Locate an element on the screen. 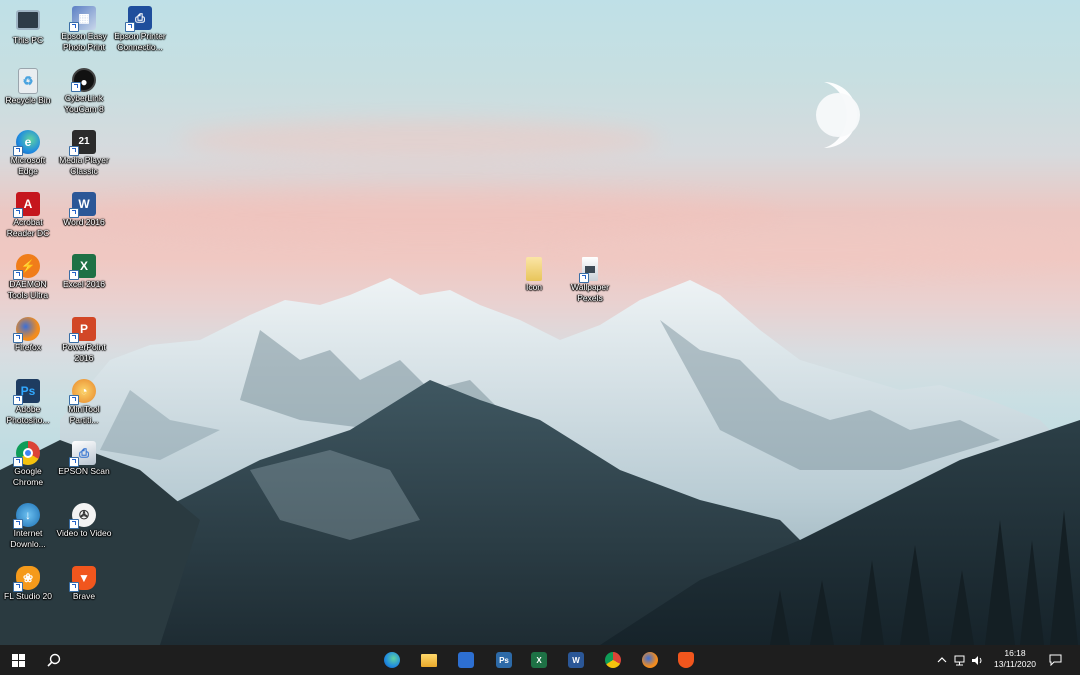 This screenshot has height=675, width=1080. network-icon is located at coordinates (959, 660).